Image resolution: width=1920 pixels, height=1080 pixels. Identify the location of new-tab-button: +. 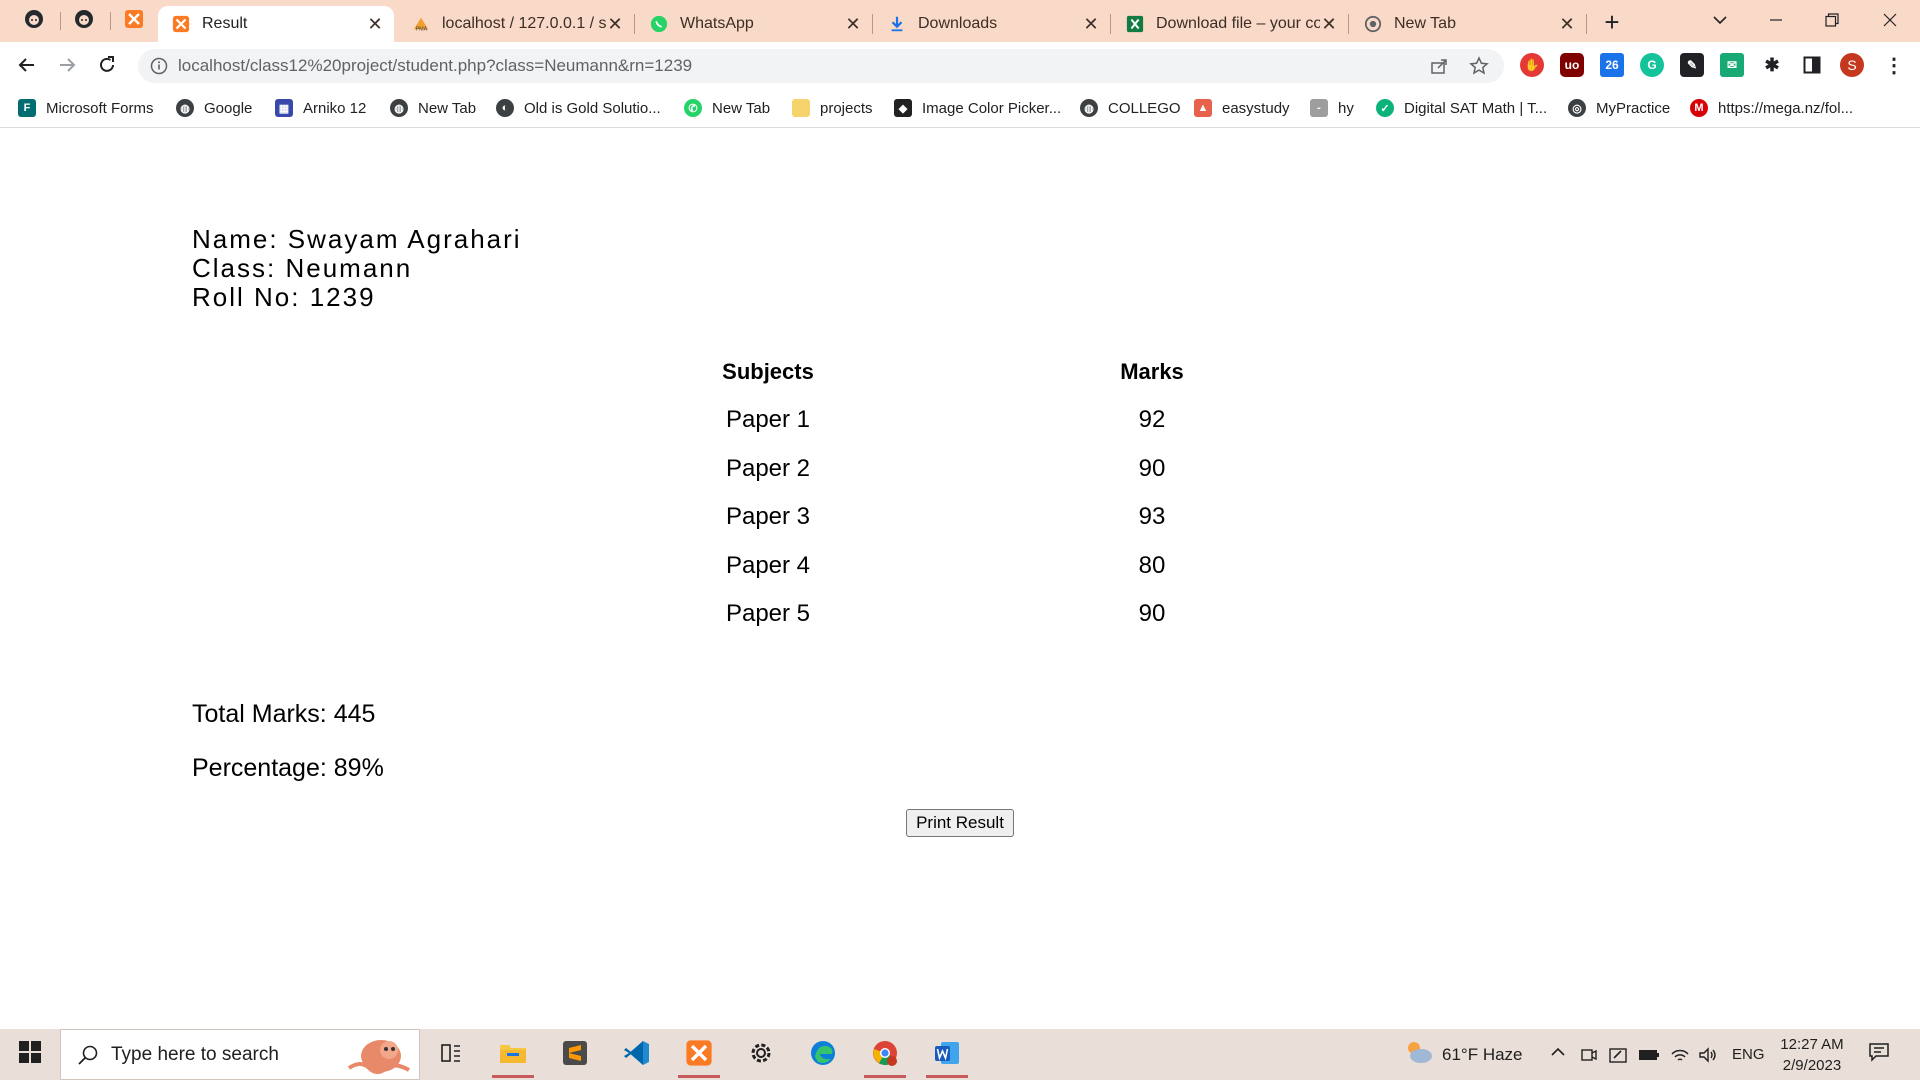
(1612, 22).